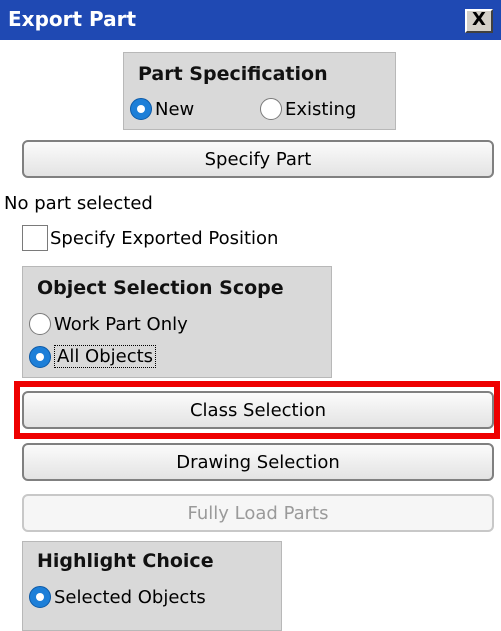 This screenshot has width=501, height=631. What do you see at coordinates (125, 561) in the screenshot?
I see `highlight-choice-title: Highlight Choice` at bounding box center [125, 561].